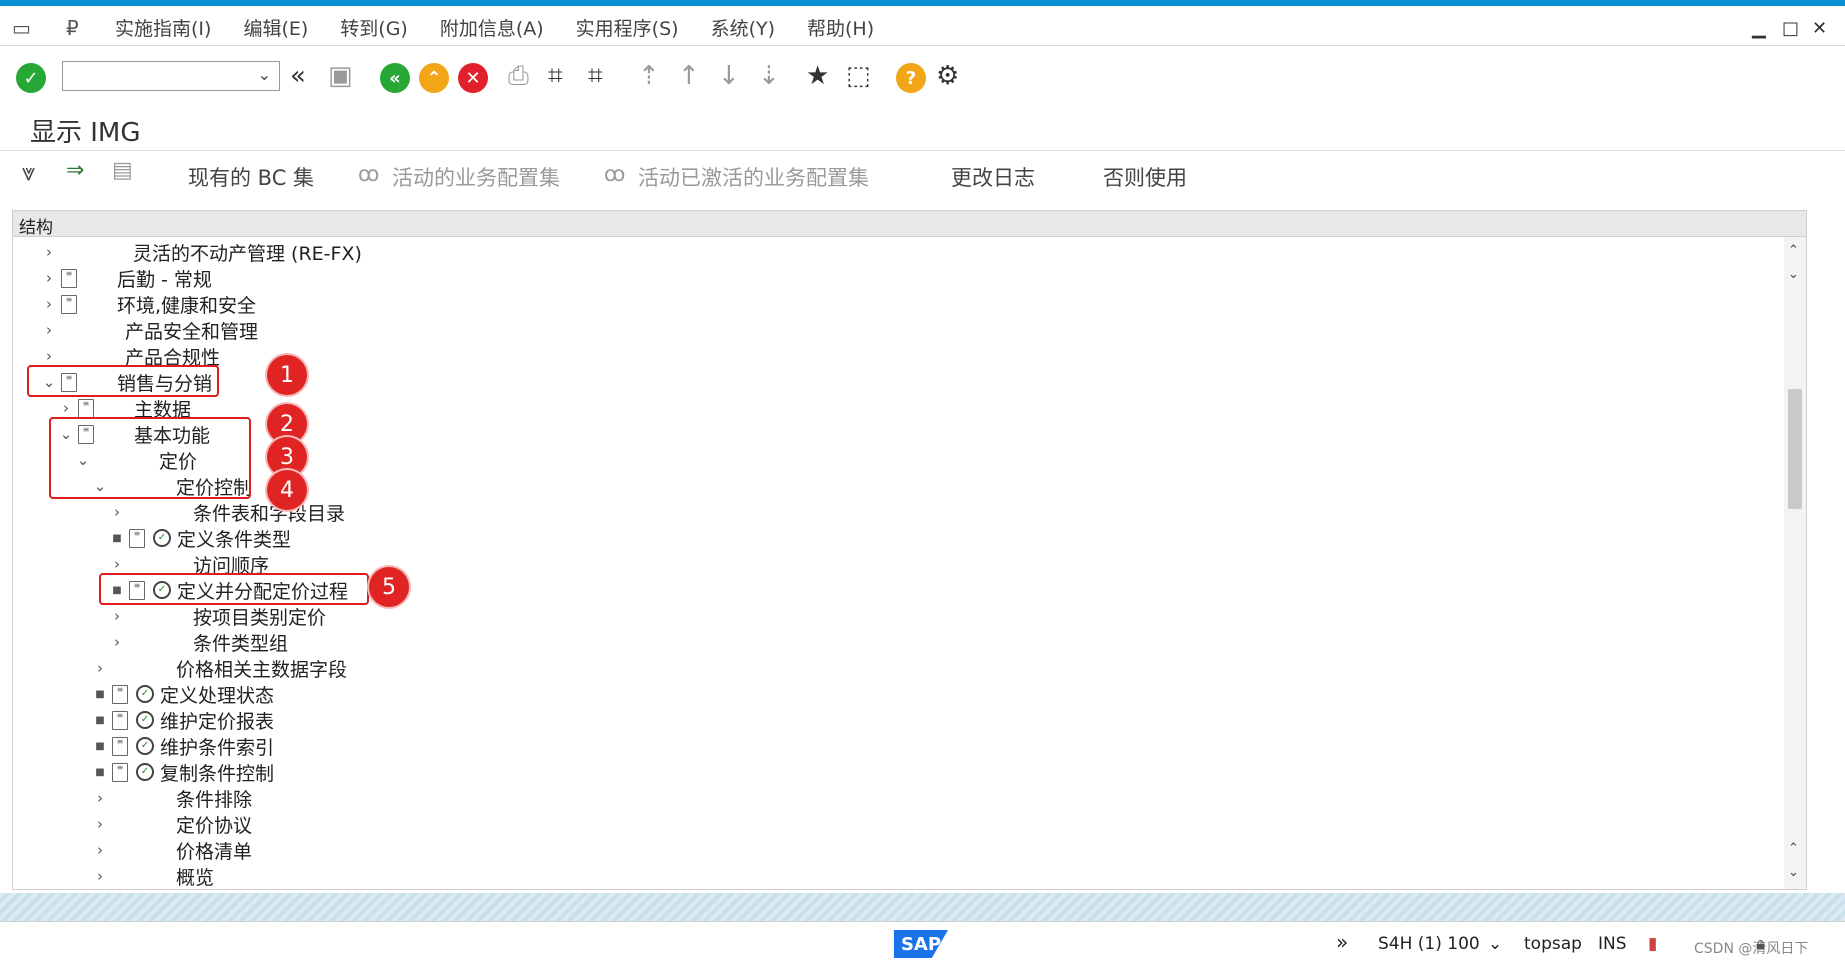  I want to click on else-use-button: 否则使用, so click(1145, 177).